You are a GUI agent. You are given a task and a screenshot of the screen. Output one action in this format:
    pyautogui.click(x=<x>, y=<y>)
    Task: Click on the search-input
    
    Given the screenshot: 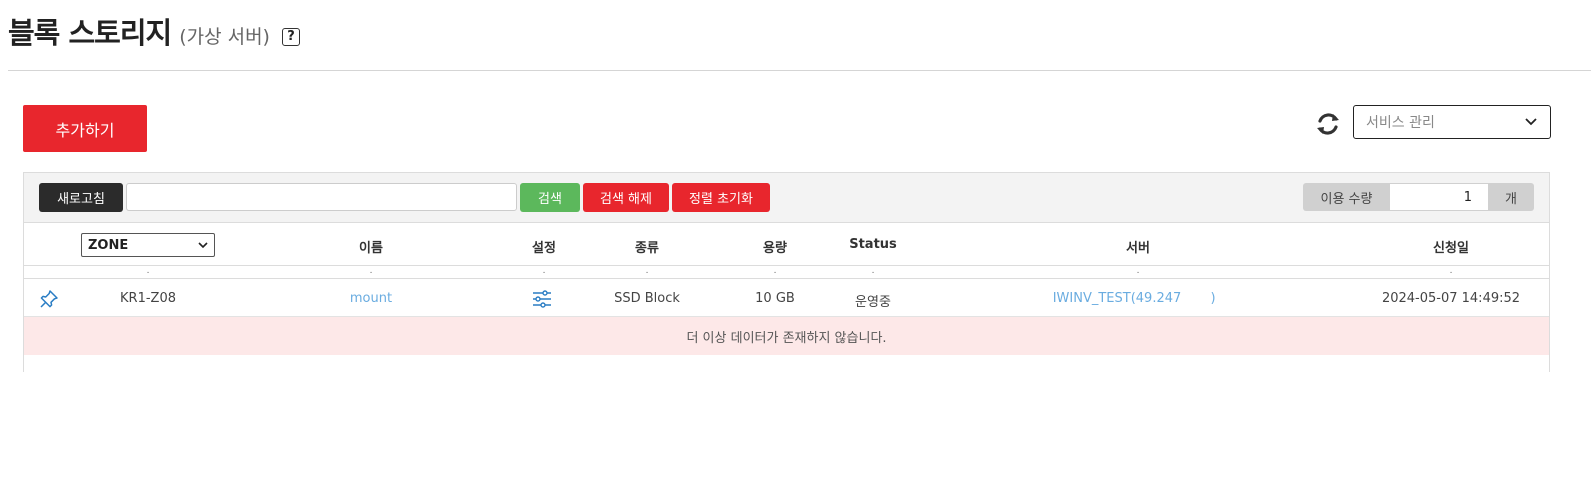 What is the action you would take?
    pyautogui.click(x=321, y=197)
    